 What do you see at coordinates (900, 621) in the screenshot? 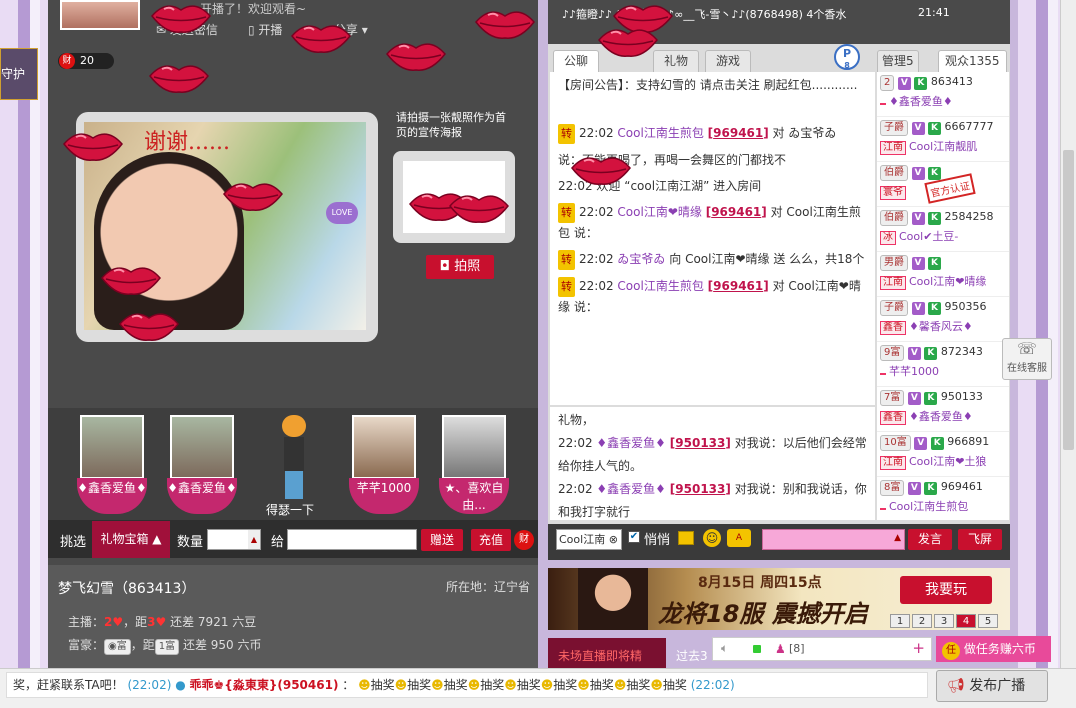
I see `ad-page-1: 1` at bounding box center [900, 621].